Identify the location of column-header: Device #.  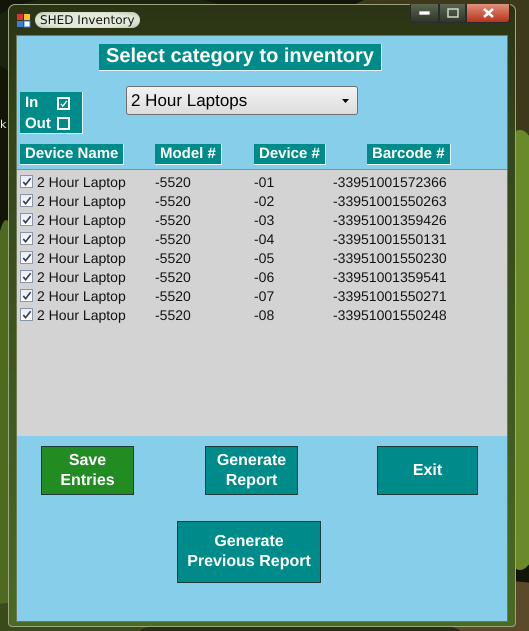
(290, 154).